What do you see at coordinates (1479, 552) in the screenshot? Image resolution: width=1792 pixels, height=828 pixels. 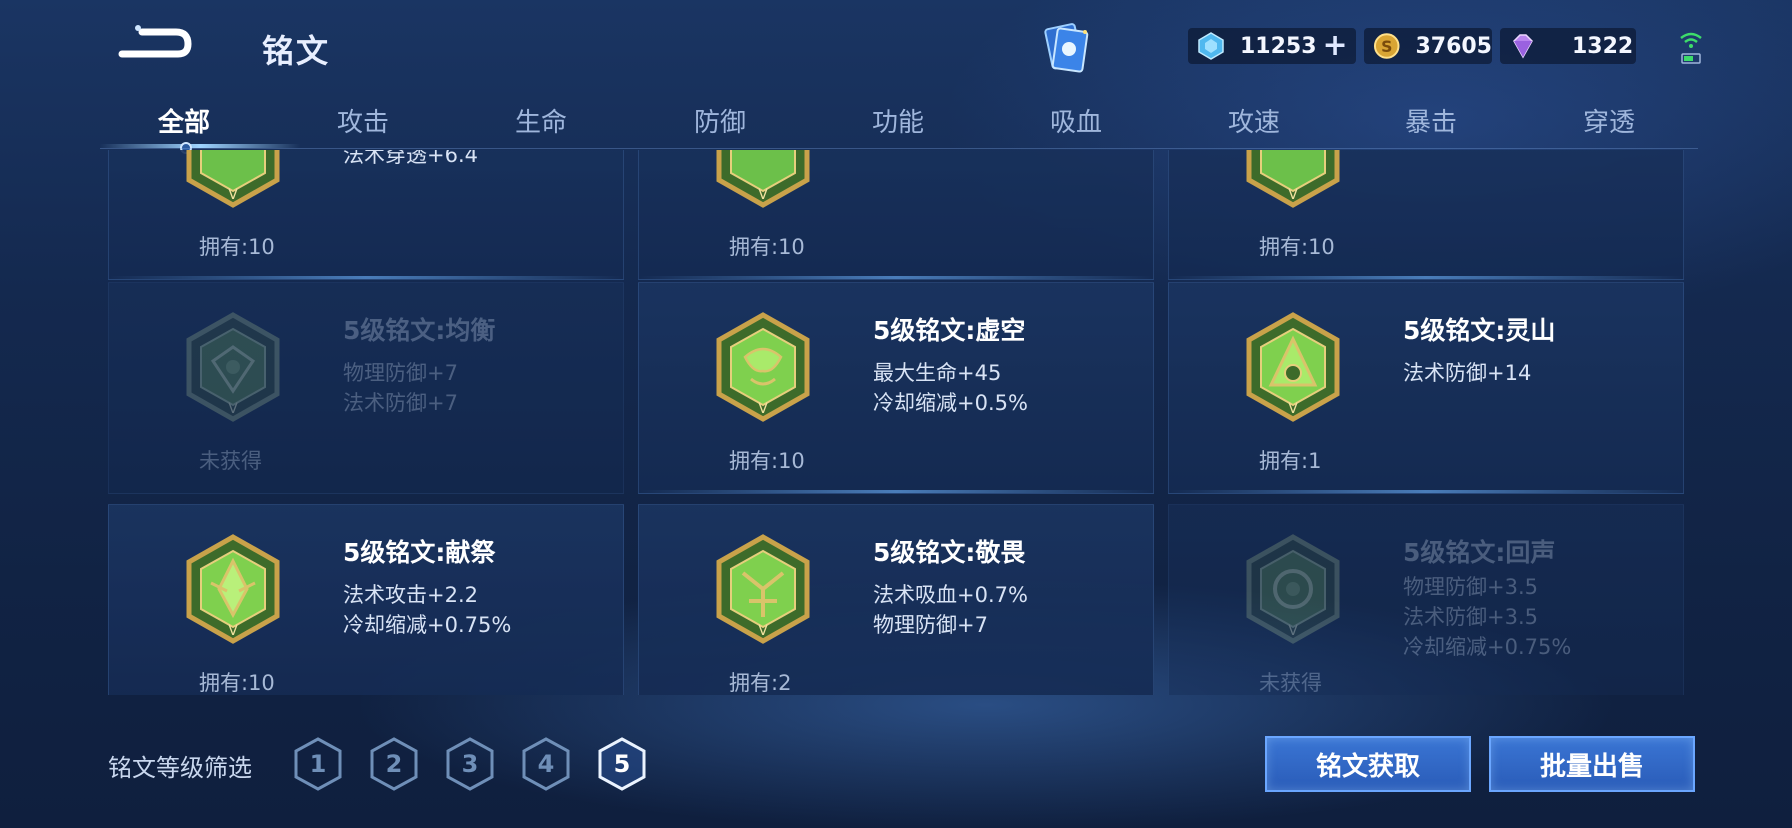 I see `inscription-name: 5级铭文:回声` at bounding box center [1479, 552].